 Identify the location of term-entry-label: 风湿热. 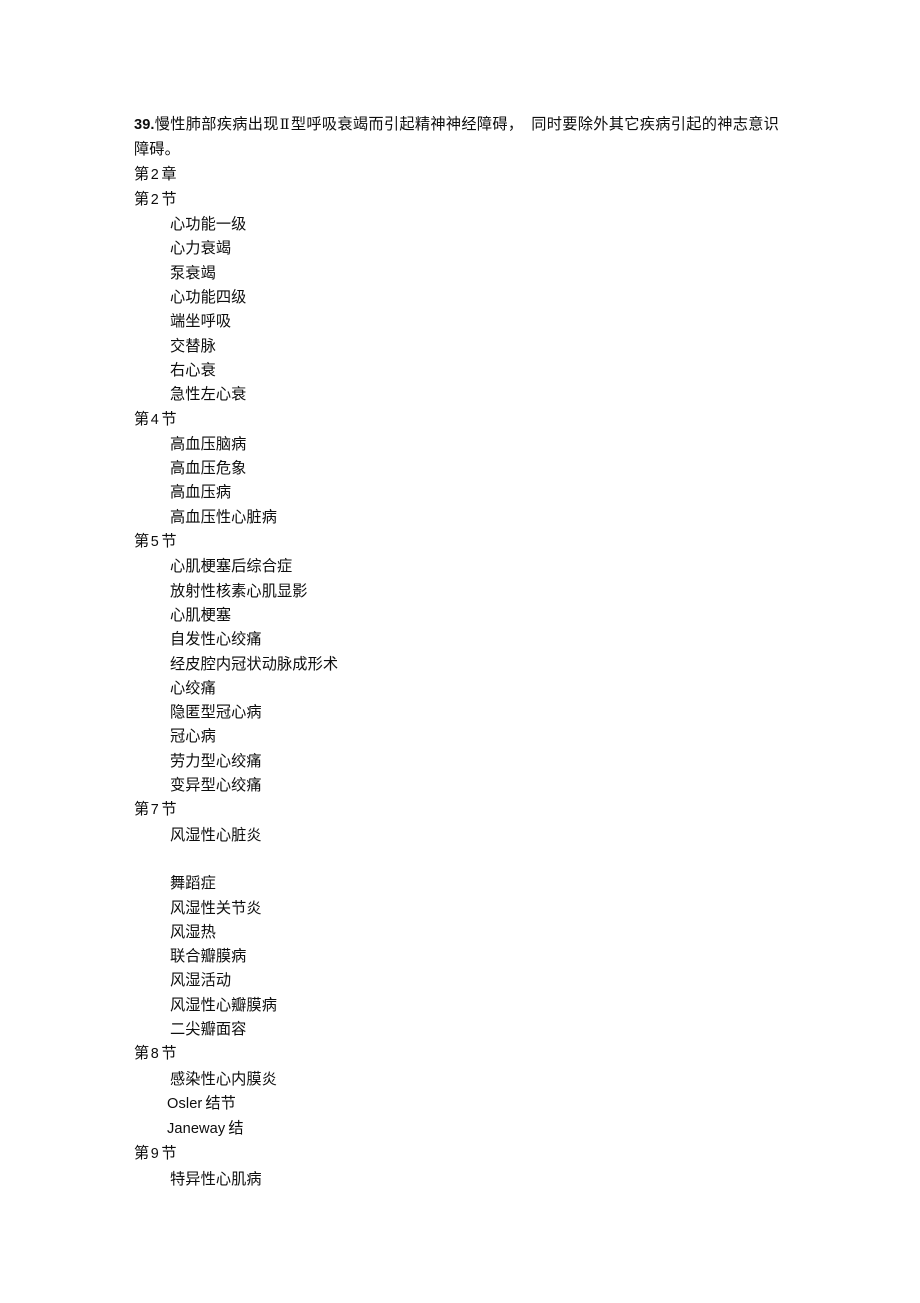
(193, 931).